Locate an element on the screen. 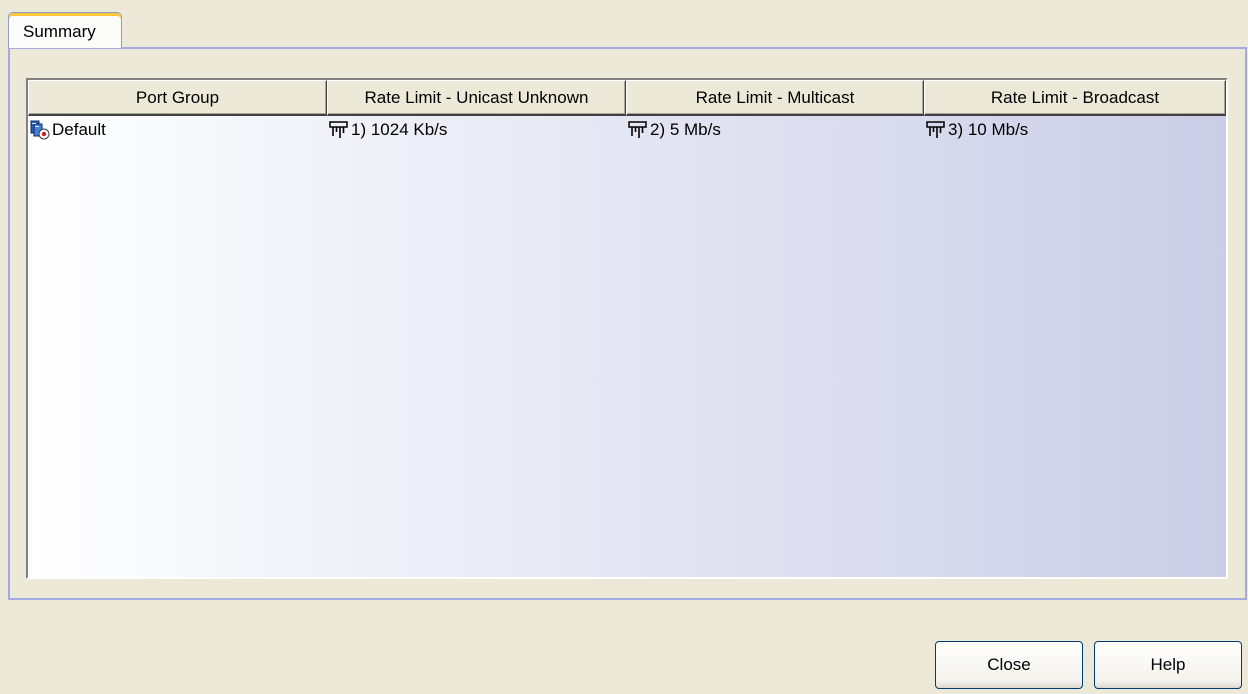 This screenshot has height=694, width=1248. column-header-broadcast: Rate Limit - Broadcast is located at coordinates (1075, 98).